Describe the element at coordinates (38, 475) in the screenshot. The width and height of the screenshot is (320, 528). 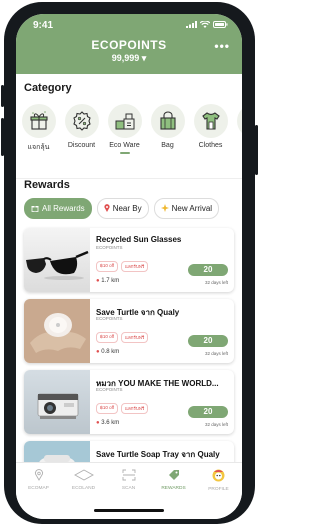
I see `map-pin-icon` at that location.